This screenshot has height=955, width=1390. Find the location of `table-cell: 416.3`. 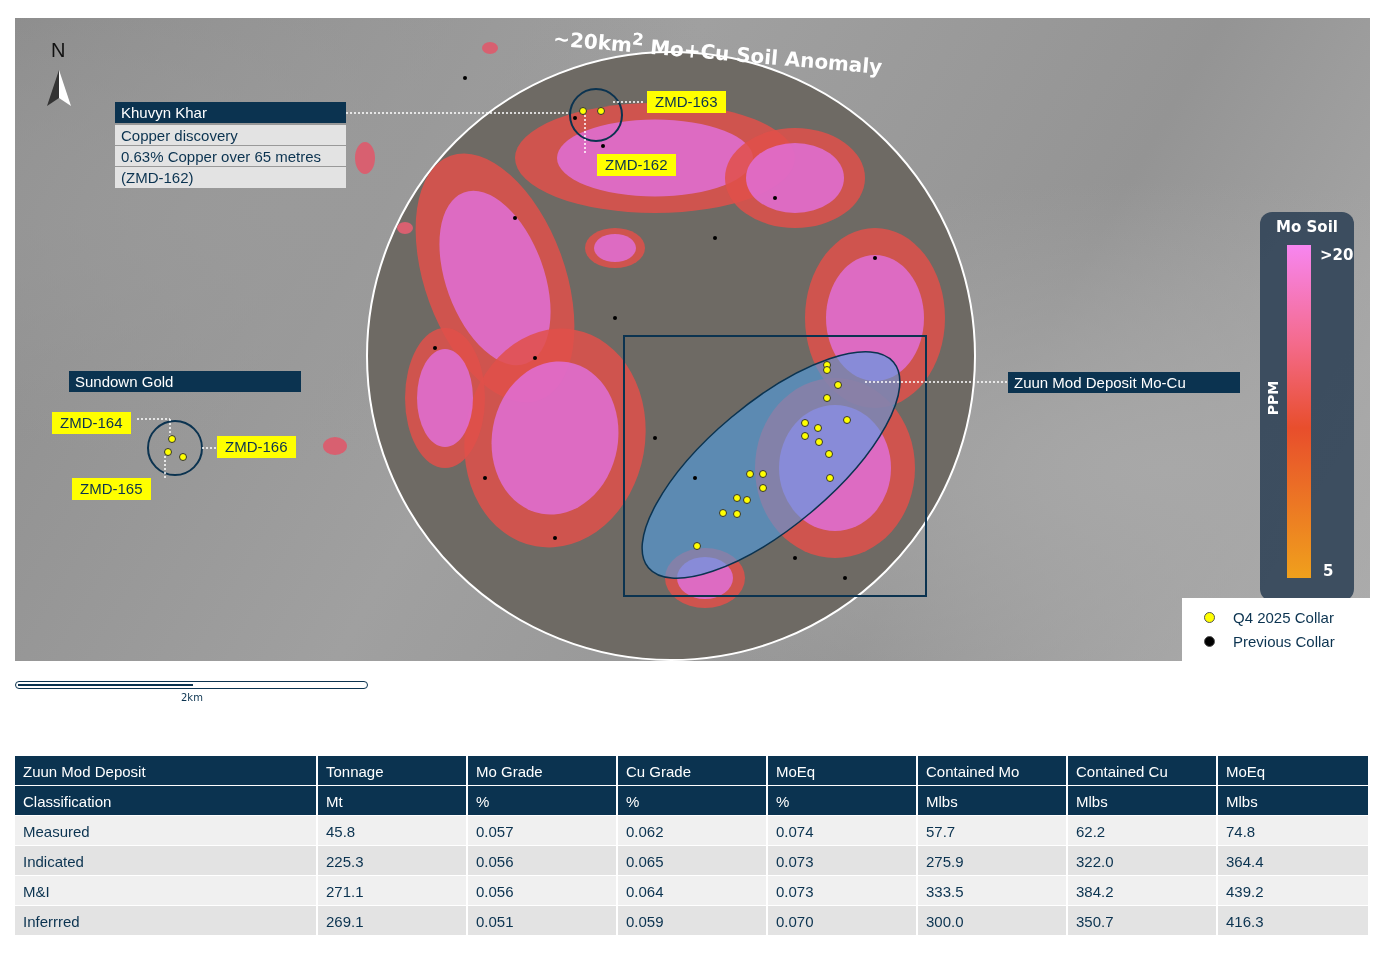

table-cell: 416.3 is located at coordinates (1294, 921).